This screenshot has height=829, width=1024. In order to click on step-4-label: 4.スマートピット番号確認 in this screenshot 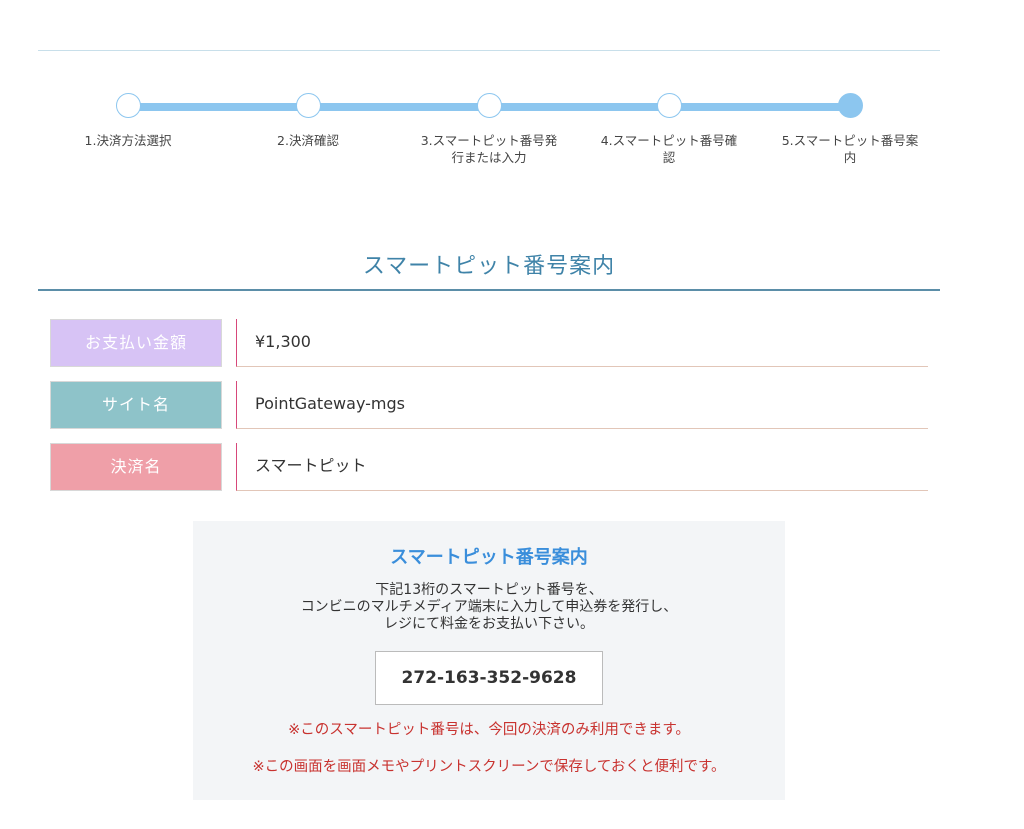, I will do `click(669, 149)`.